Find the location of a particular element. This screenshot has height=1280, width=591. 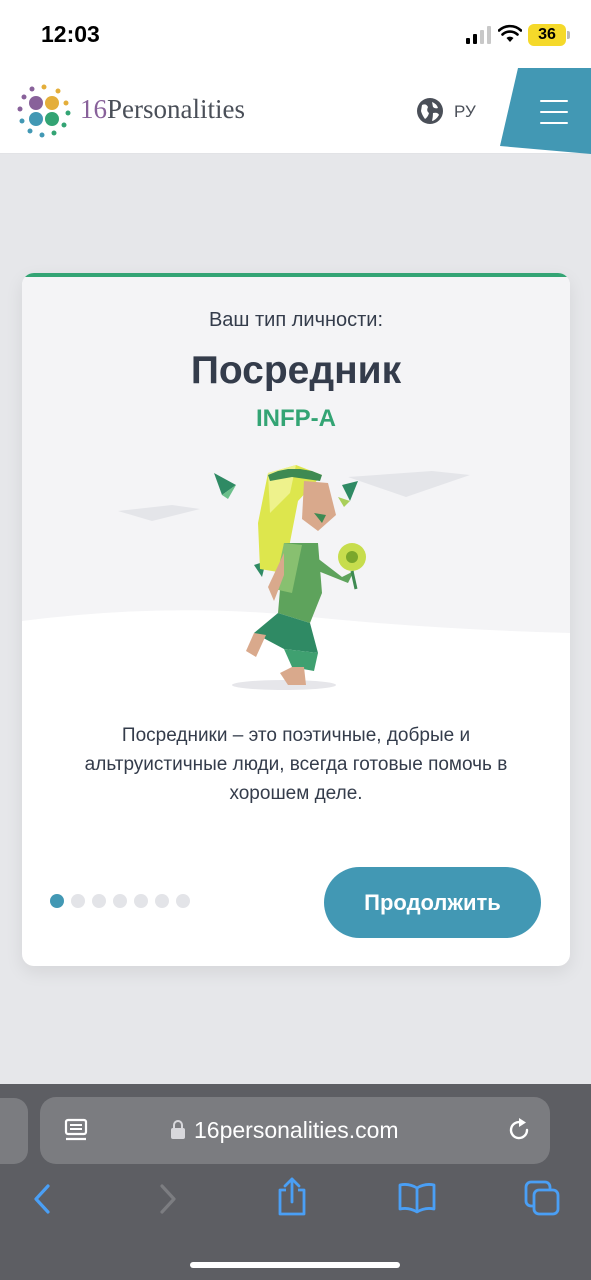

address-bar: 16personalities.com is located at coordinates (295, 1130).